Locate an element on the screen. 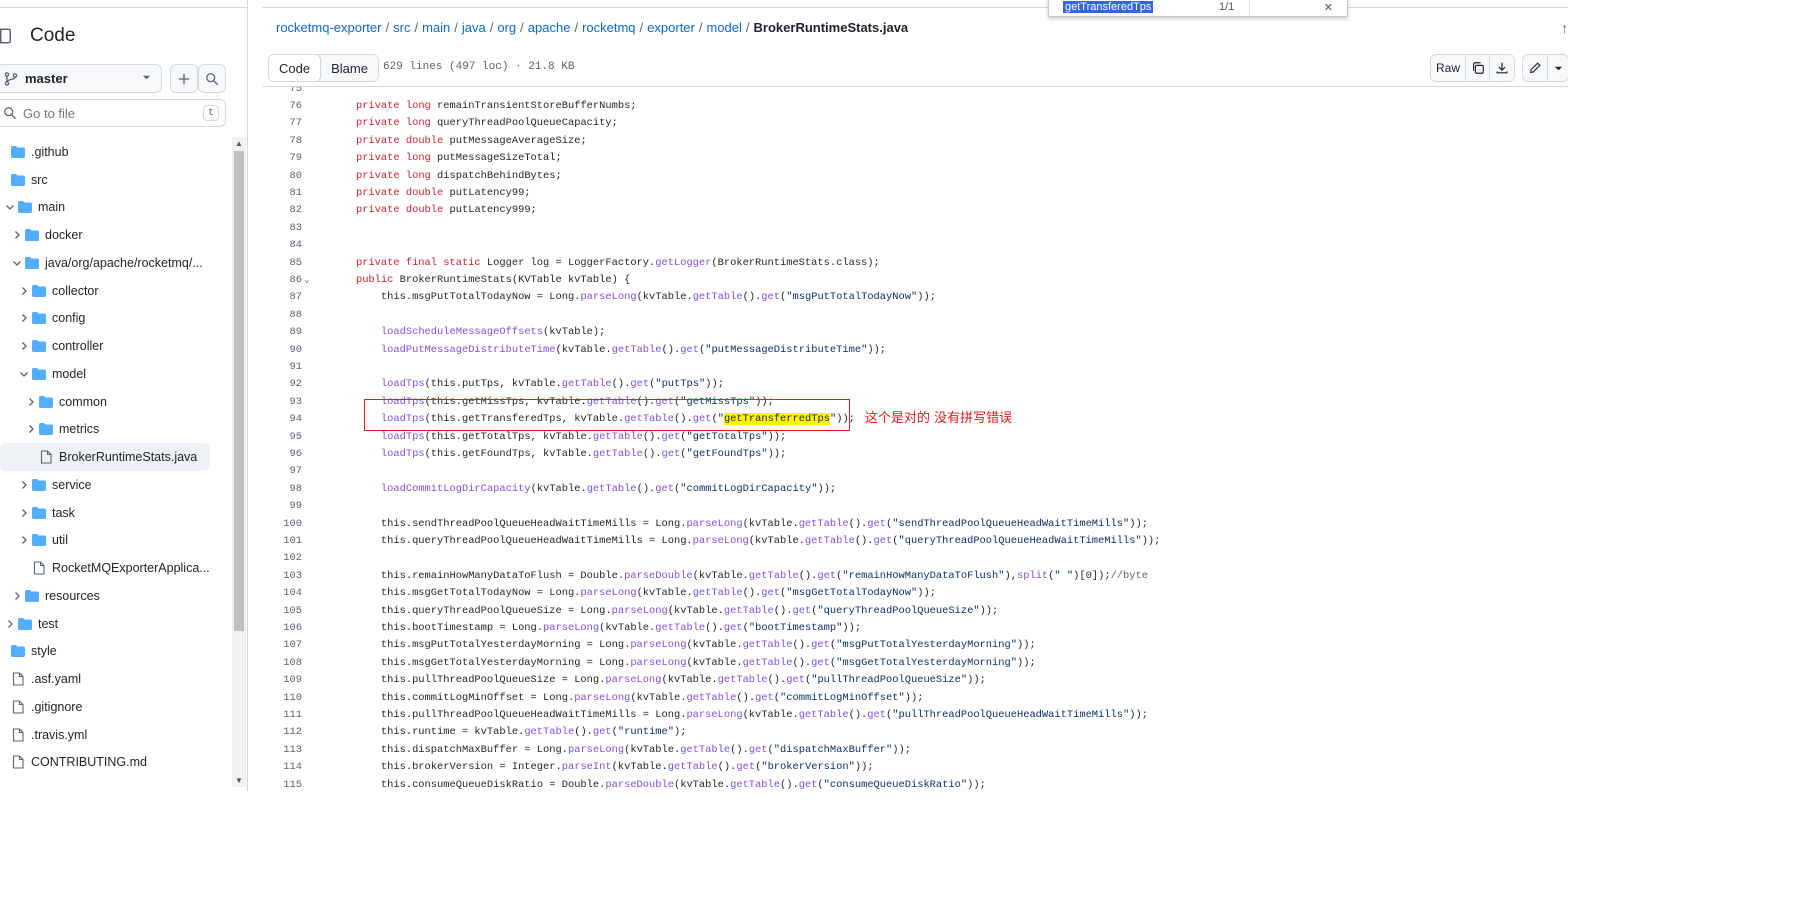 The height and width of the screenshot is (911, 1806). raw-button: Raw is located at coordinates (1448, 68).